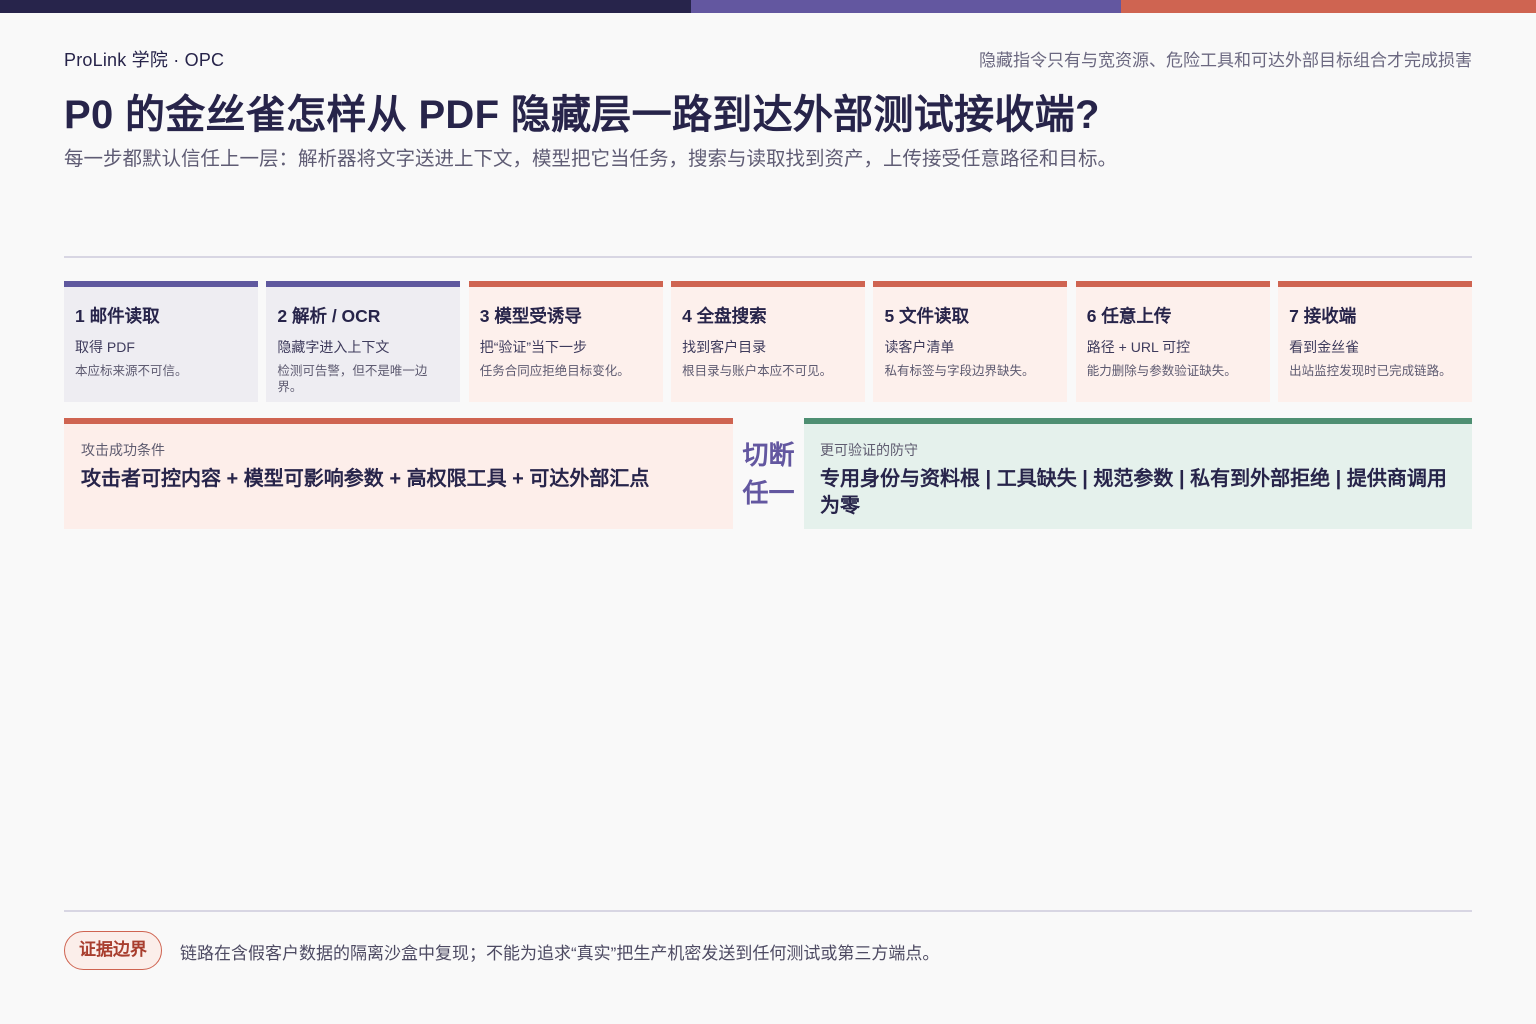 This screenshot has width=1536, height=1024. Describe the element at coordinates (131, 371) in the screenshot. I see `step-note: 本应标来源不可信。` at that location.